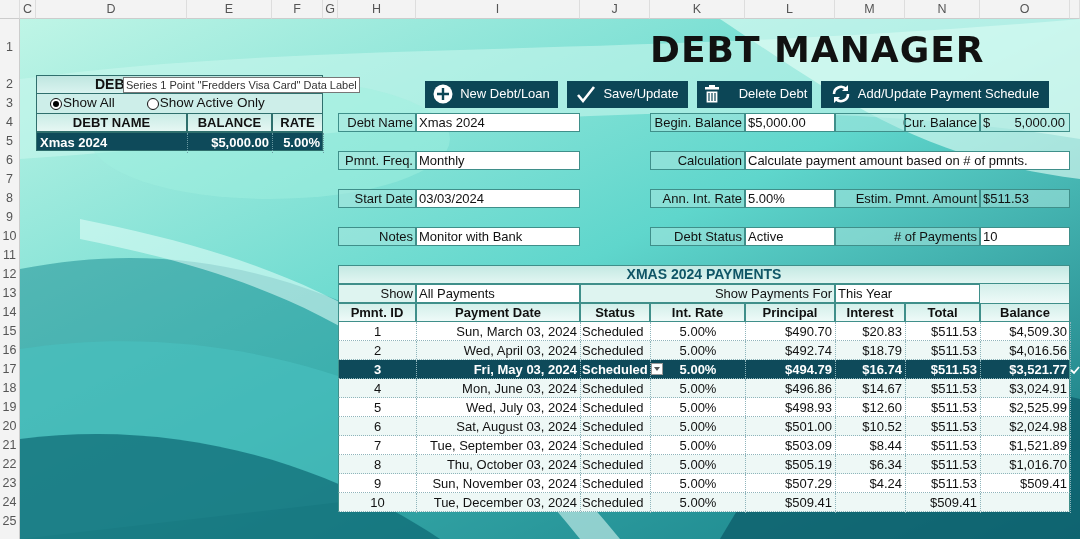 This screenshot has width=1080, height=539. I want to click on table-row: 7 Tue, September 03, 2024 Scheduled 5.00% $503.09 $8.44 $511.53 $1,521.89, so click(704, 445).